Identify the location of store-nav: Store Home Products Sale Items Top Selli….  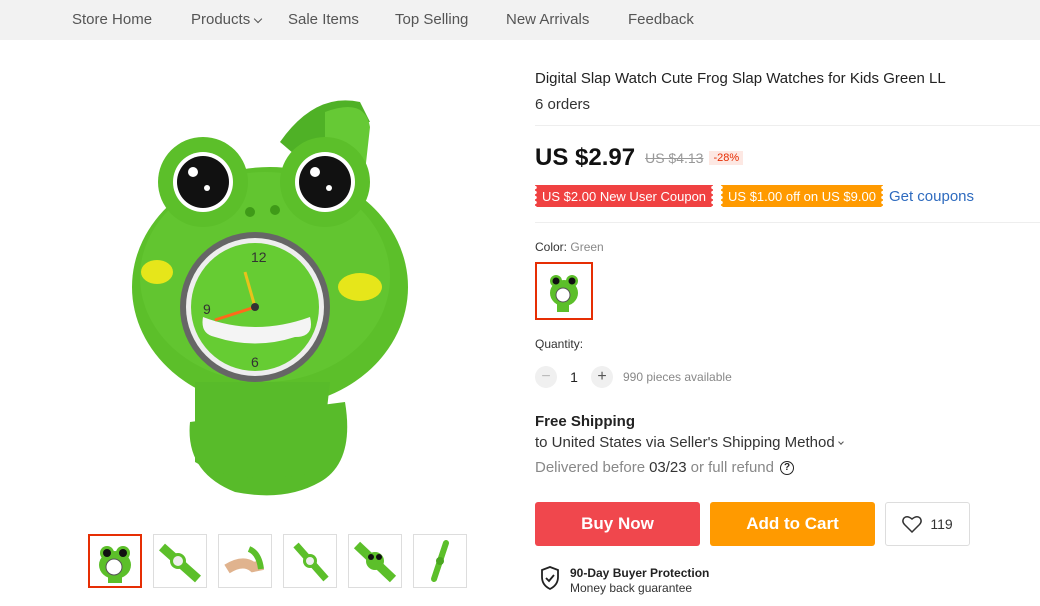
(520, 20).